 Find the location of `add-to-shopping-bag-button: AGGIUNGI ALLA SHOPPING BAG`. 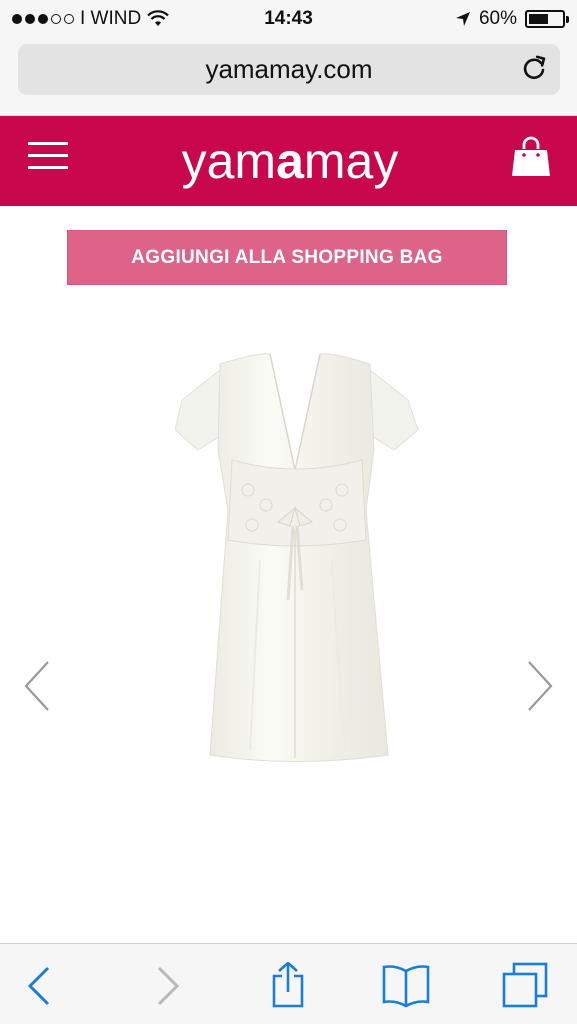

add-to-shopping-bag-button: AGGIUNGI ALLA SHOPPING BAG is located at coordinates (287, 257).